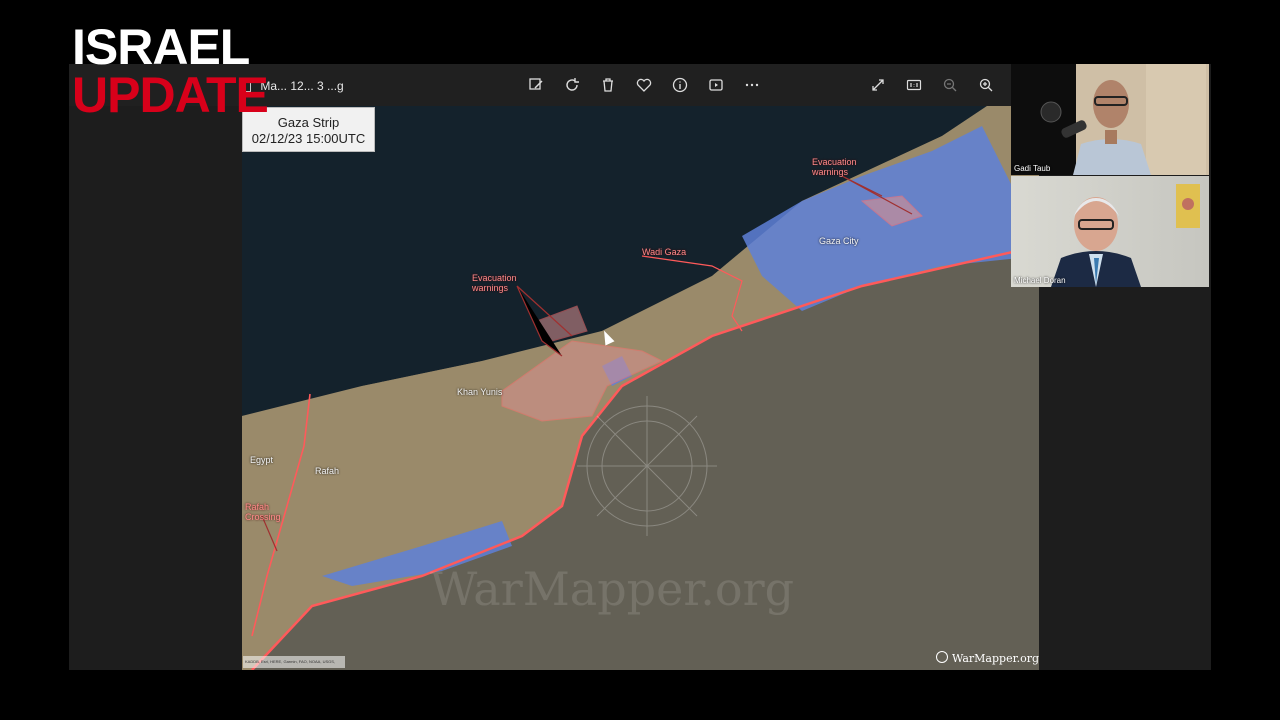  Describe the element at coordinates (752, 85) in the screenshot. I see `more-icon` at that location.